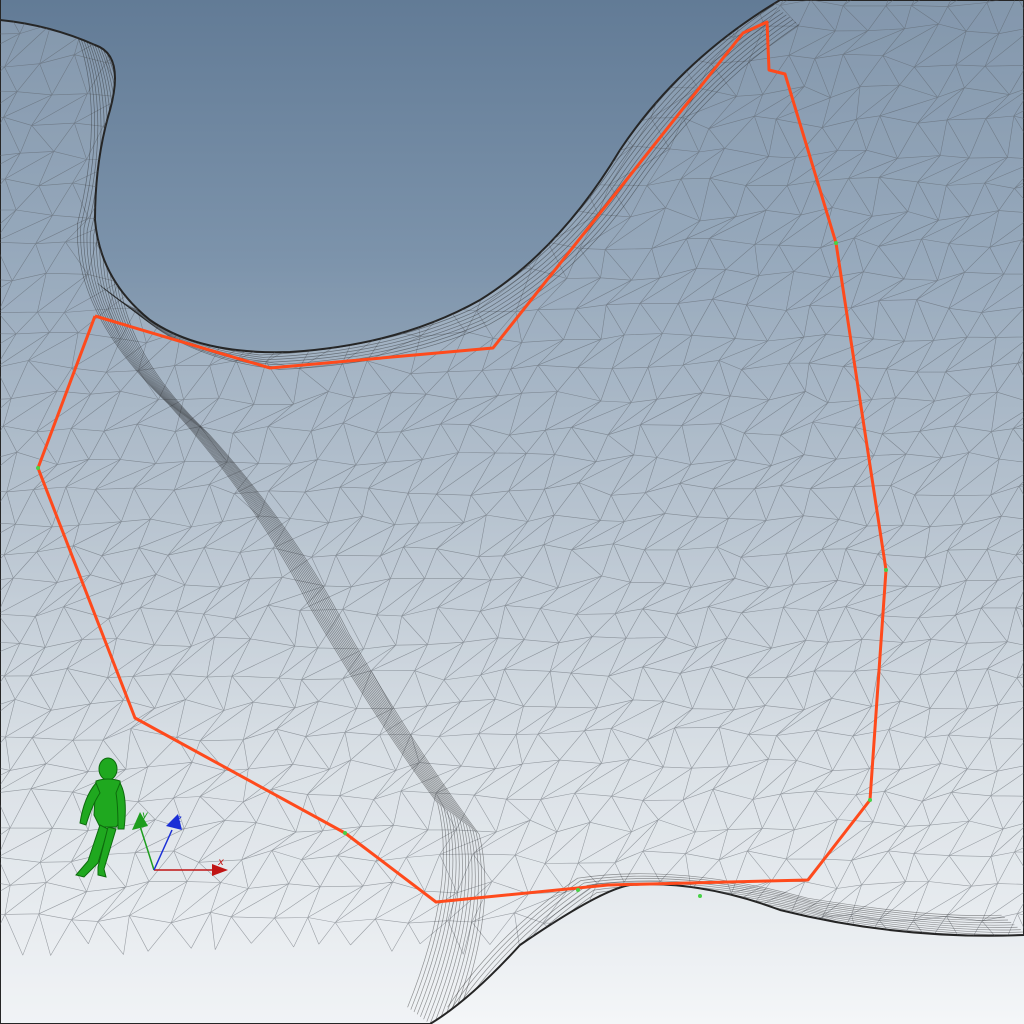  I want to click on x-axis-label: x, so click(220, 862).